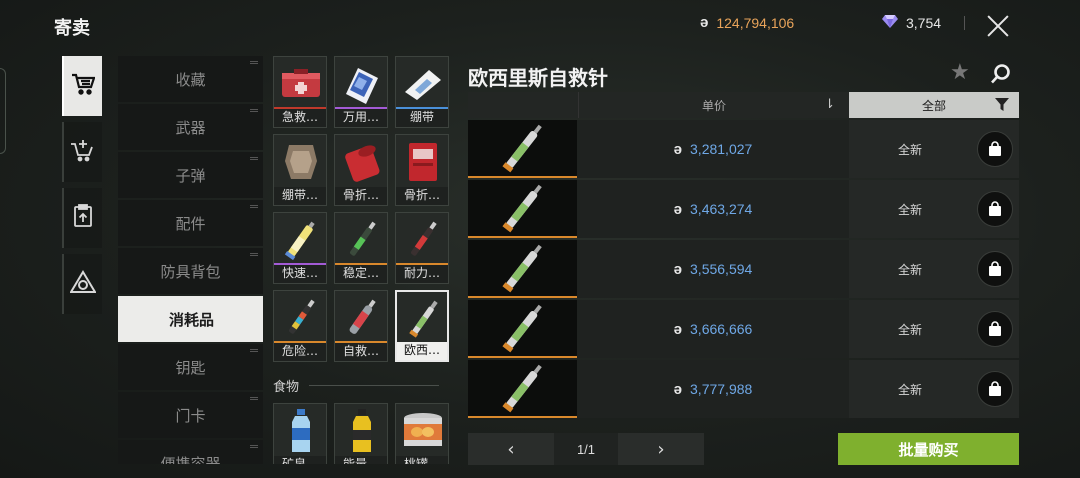  I want to click on peach-can-icon, so click(423, 431).